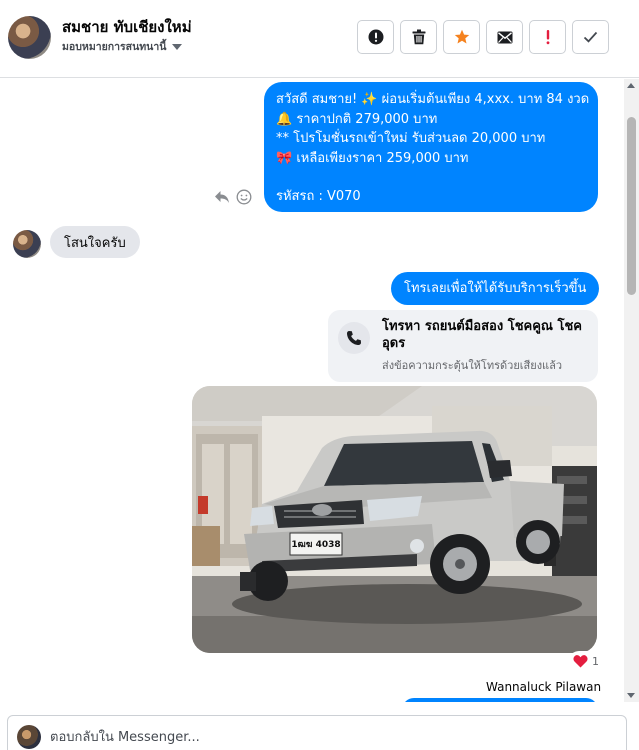 This screenshot has height=750, width=639. I want to click on spam-button, so click(547, 37).